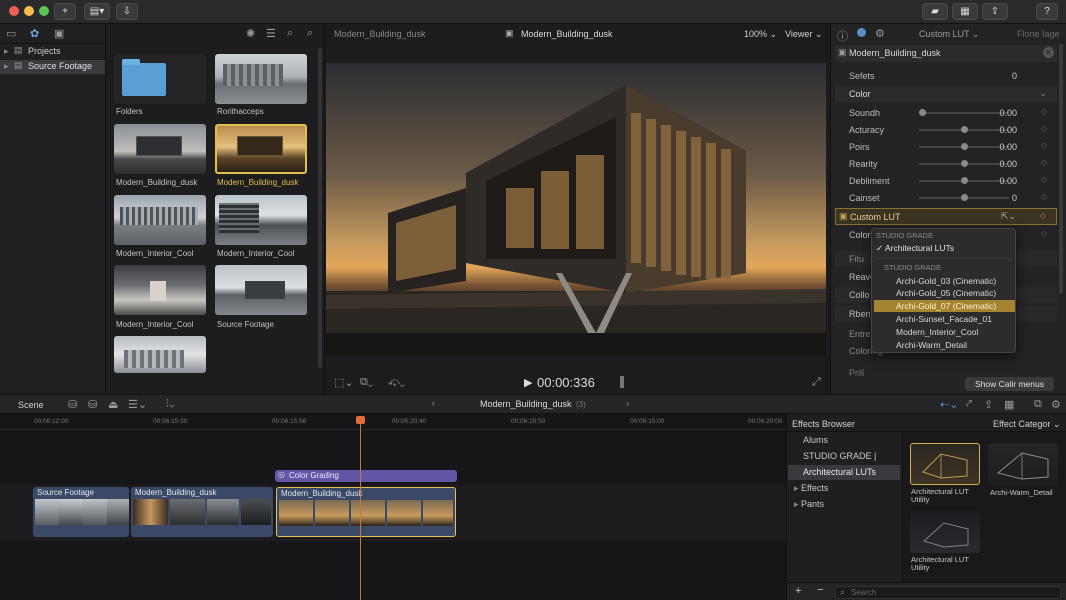 The image size is (1066, 600). Describe the element at coordinates (1014, 76) in the screenshot. I see `row-value: 0` at that location.